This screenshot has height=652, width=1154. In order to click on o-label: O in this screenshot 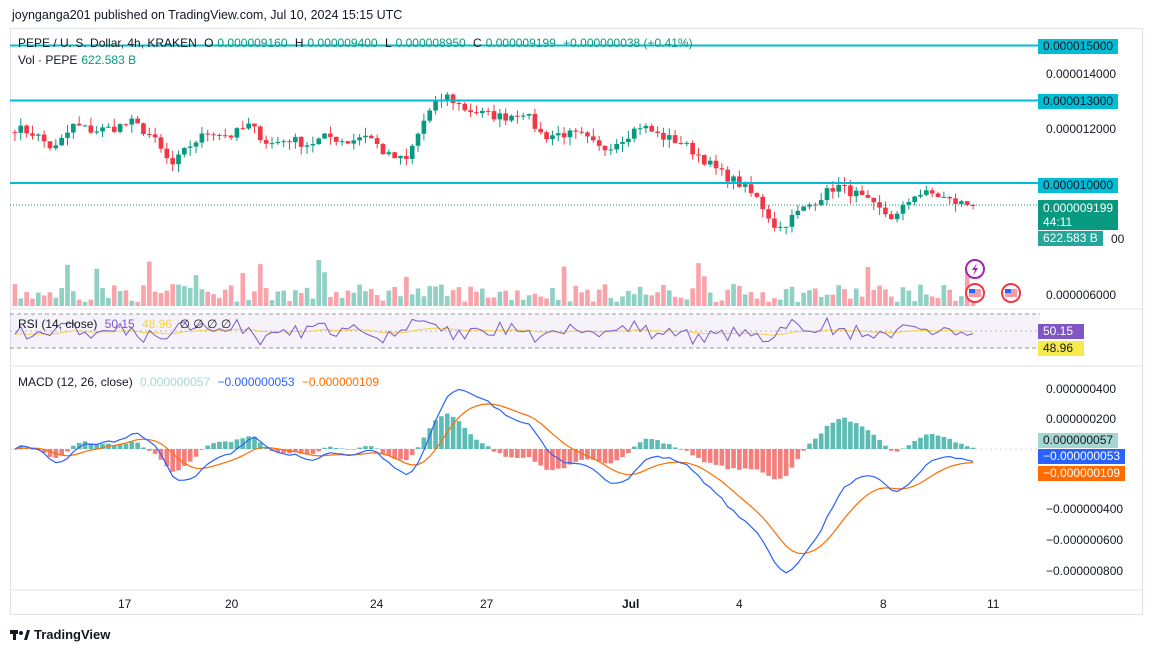, I will do `click(209, 43)`.